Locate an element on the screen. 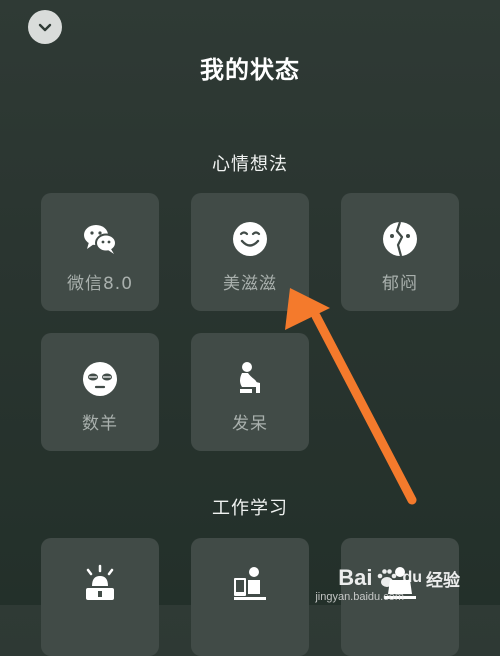 The height and width of the screenshot is (656, 500). wechat-icon is located at coordinates (100, 239).